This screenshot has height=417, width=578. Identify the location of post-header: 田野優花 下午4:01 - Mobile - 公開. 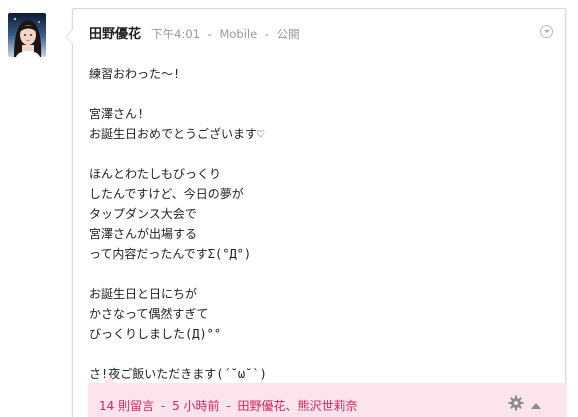
(194, 34).